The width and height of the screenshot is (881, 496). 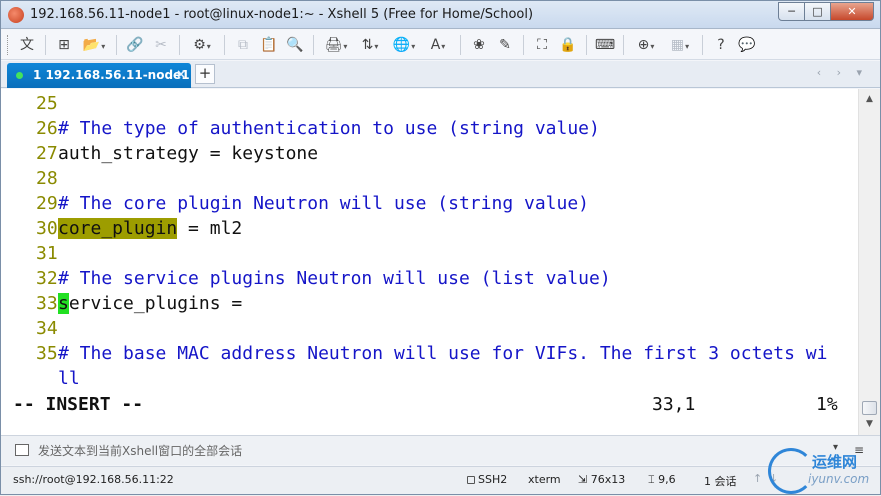 I want to click on watermark-url: iyunv.com, so click(x=839, y=479).